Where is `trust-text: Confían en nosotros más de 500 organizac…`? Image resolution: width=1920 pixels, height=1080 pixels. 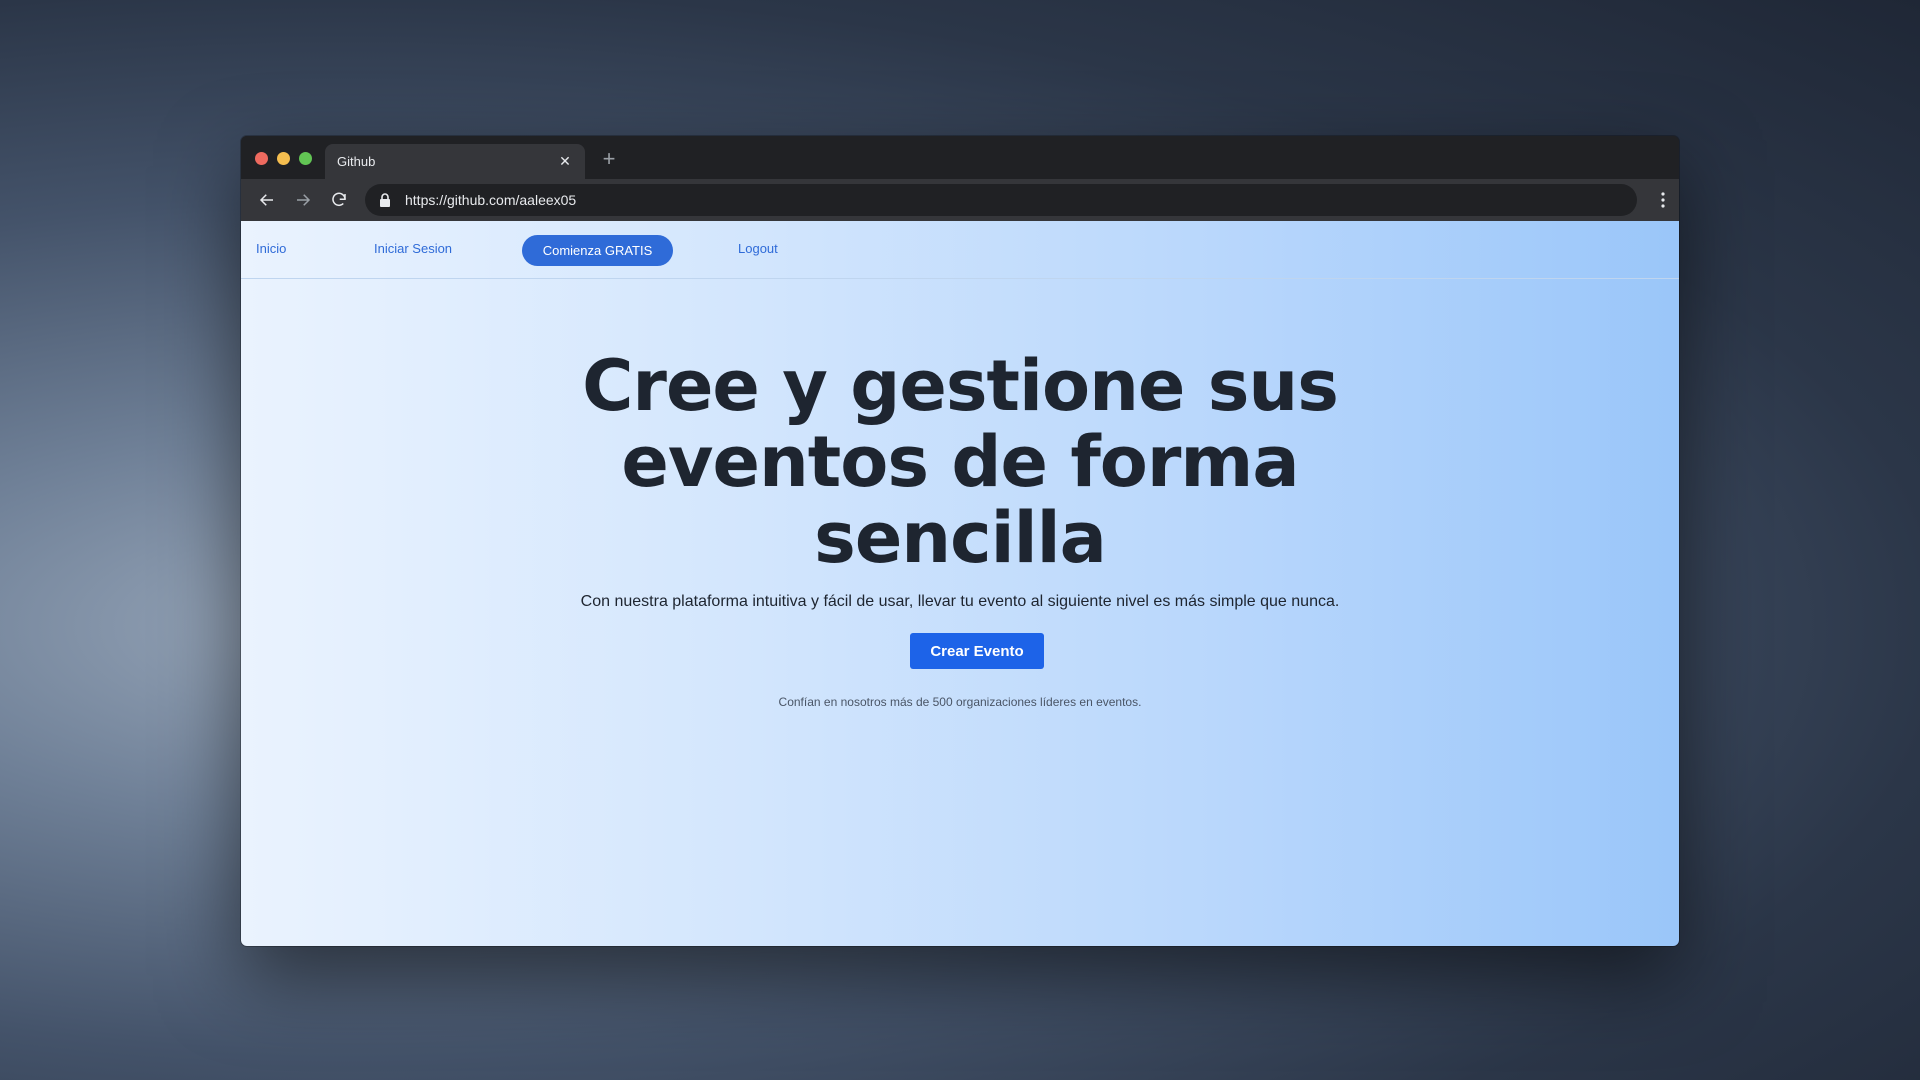
trust-text: Confían en nosotros más de 500 organizac… is located at coordinates (960, 702).